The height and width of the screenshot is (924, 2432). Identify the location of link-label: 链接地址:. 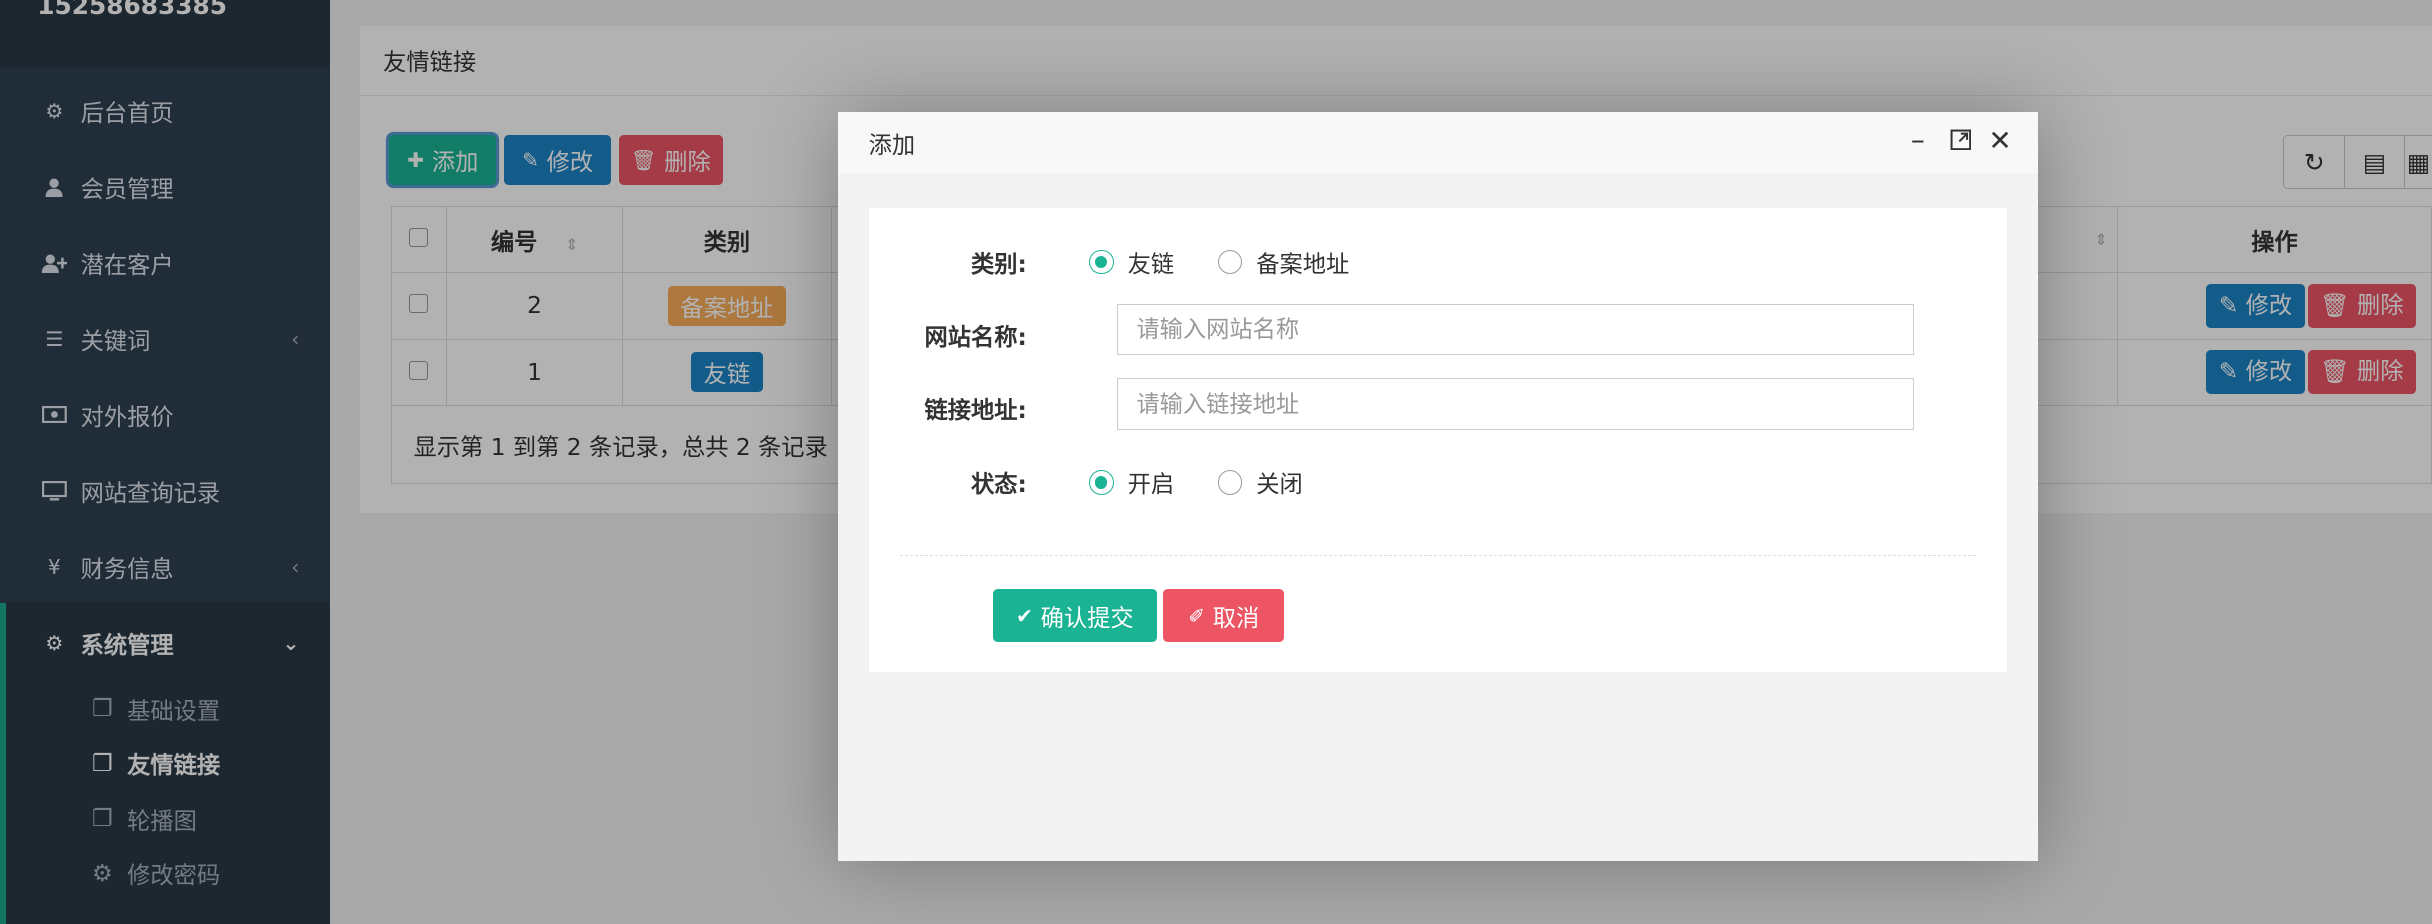
(975, 410).